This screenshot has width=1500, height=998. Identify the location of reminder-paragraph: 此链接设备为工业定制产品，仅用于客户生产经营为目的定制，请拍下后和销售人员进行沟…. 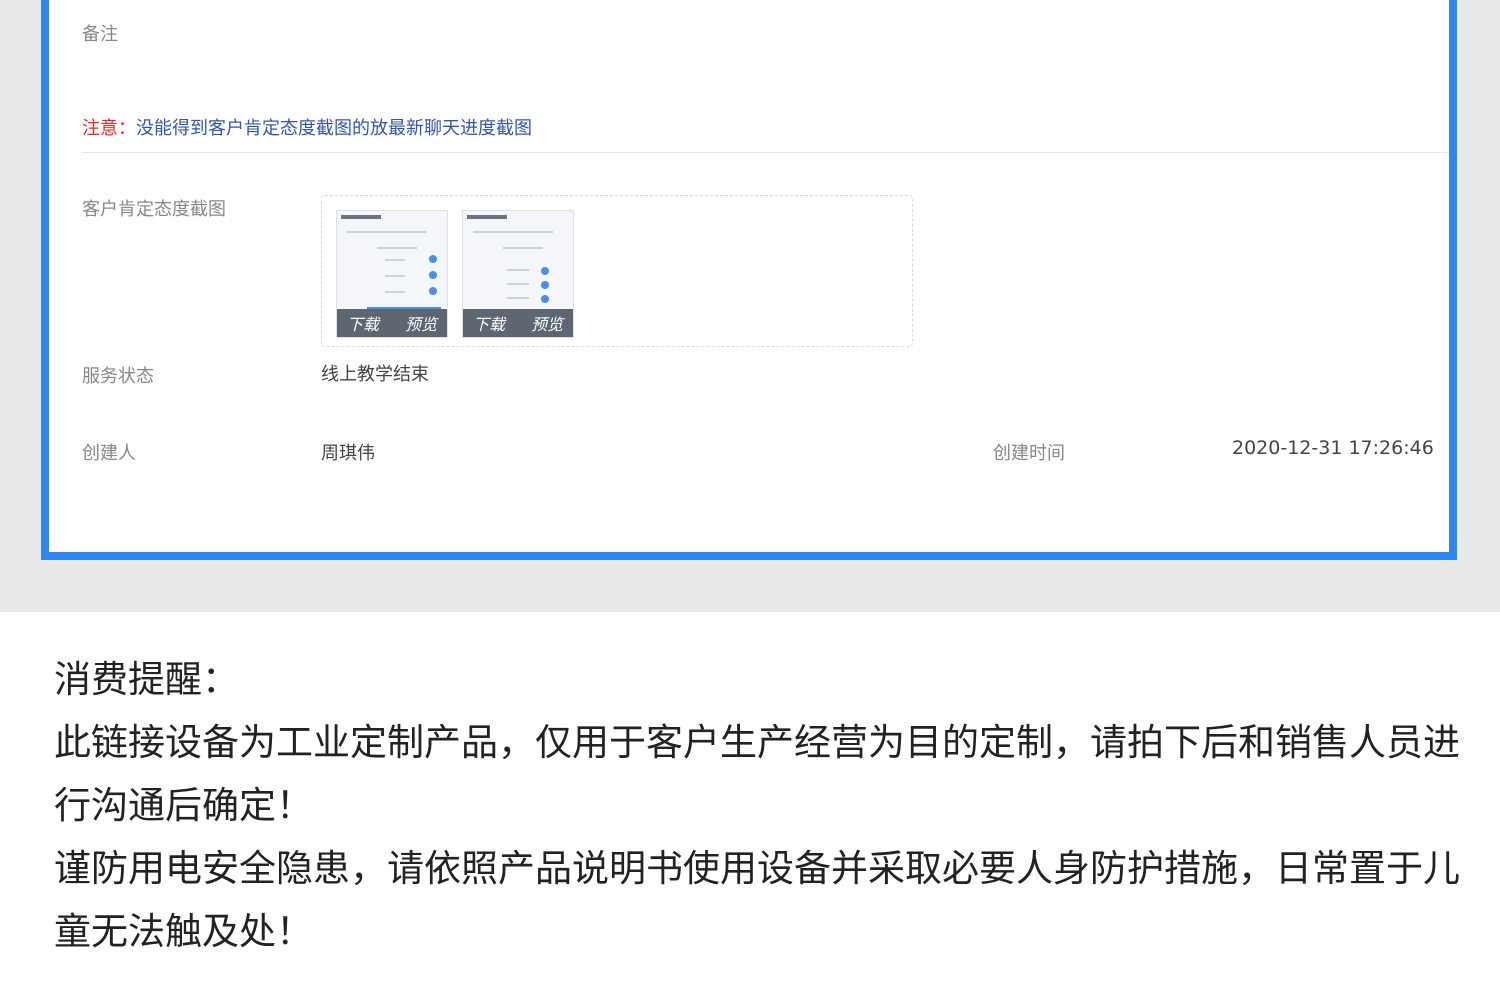
(757, 774).